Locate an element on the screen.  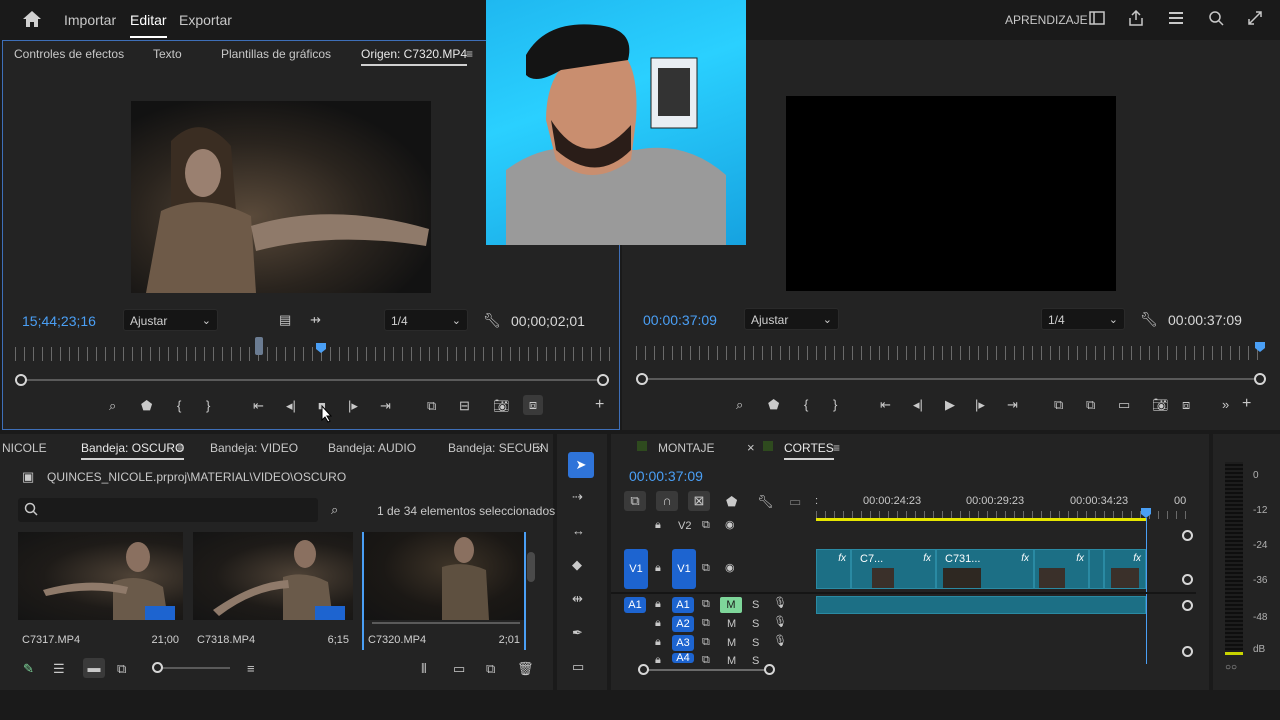
program-zoom-scrollbar is located at coordinates (951, 379).